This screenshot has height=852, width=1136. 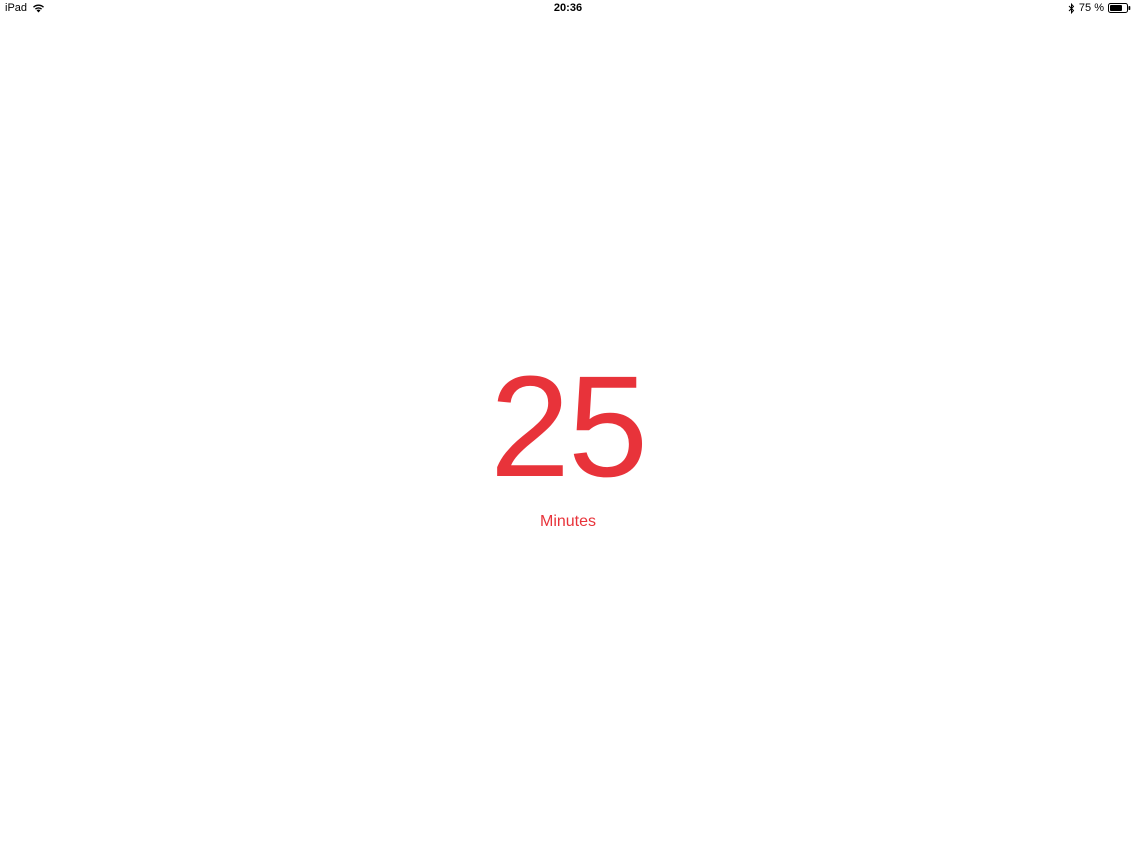 I want to click on battery-percent: 75 %, so click(x=1091, y=8).